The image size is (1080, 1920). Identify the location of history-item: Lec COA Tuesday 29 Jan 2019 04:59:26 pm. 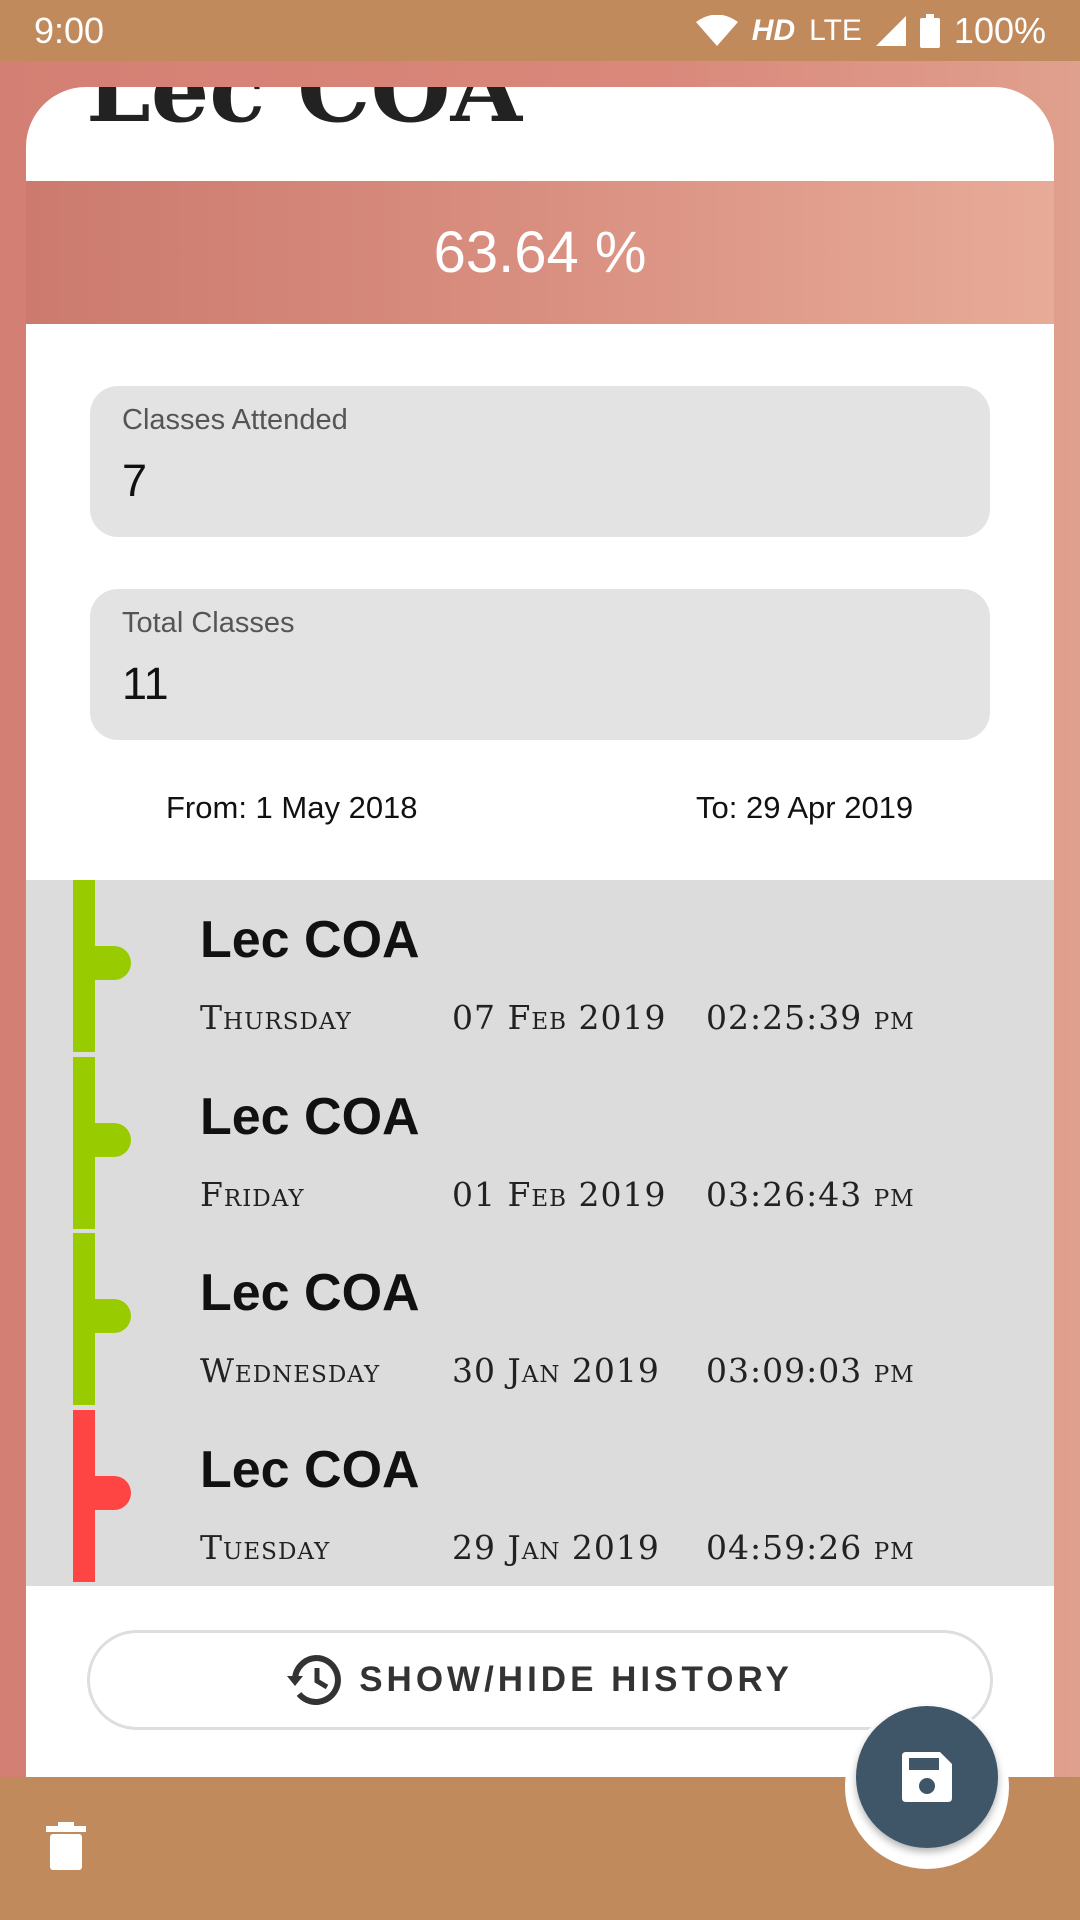
(540, 1498).